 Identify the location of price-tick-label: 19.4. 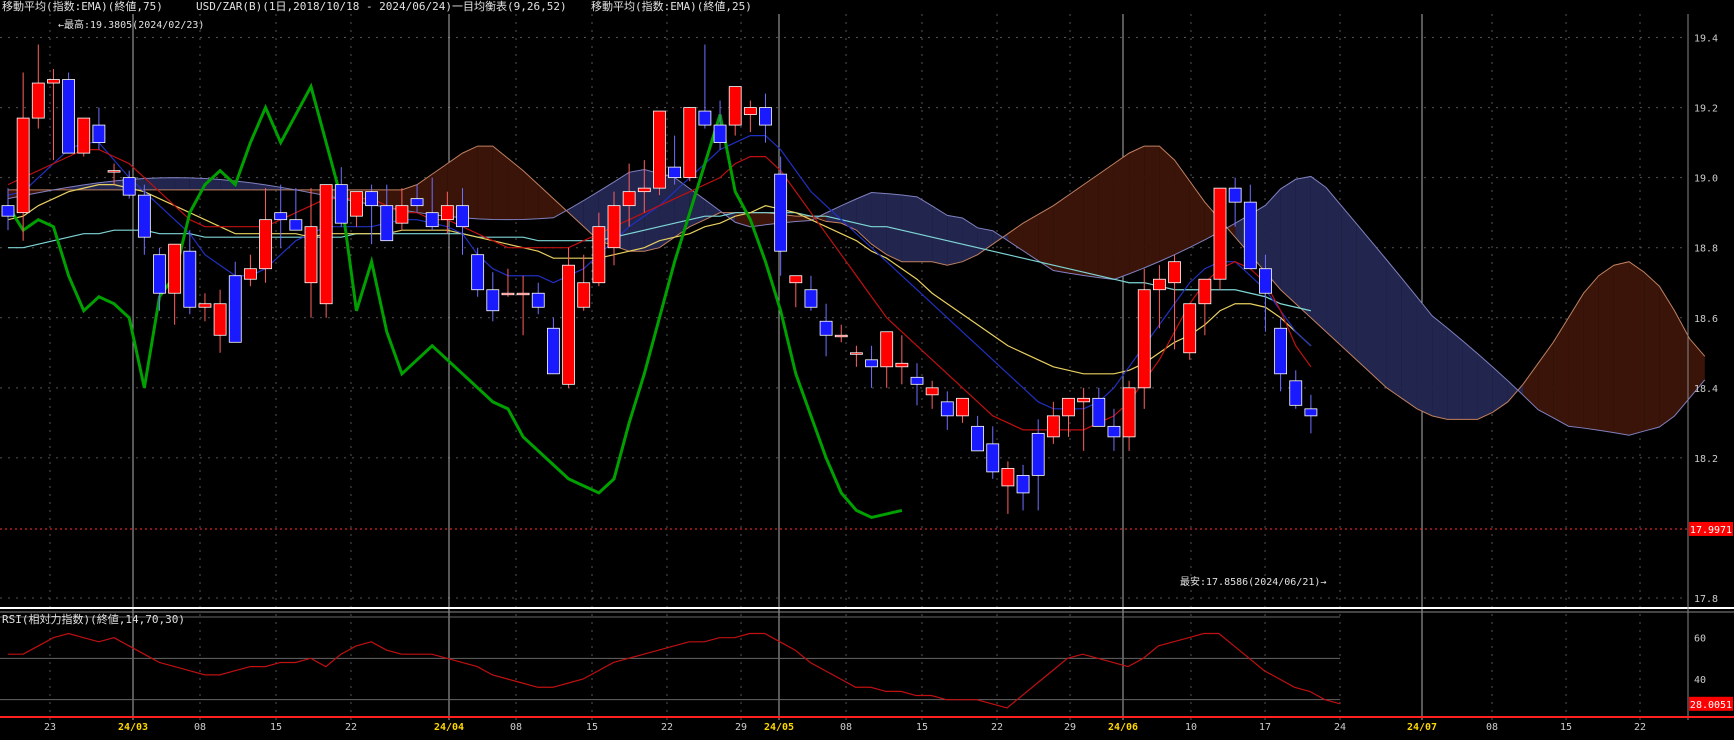
(1706, 39).